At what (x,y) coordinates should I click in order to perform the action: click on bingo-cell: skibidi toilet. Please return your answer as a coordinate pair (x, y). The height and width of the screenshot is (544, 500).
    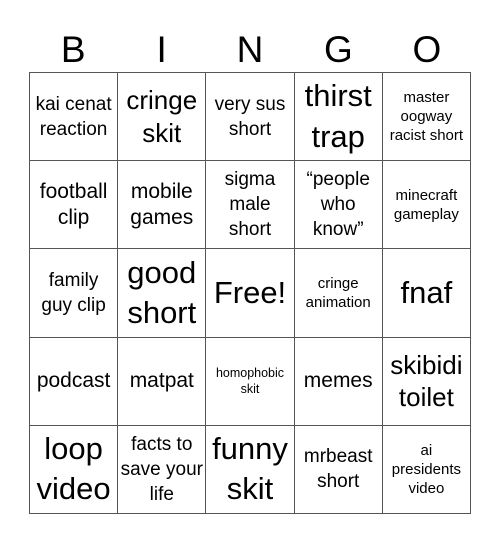
    Looking at the image, I should click on (426, 381).